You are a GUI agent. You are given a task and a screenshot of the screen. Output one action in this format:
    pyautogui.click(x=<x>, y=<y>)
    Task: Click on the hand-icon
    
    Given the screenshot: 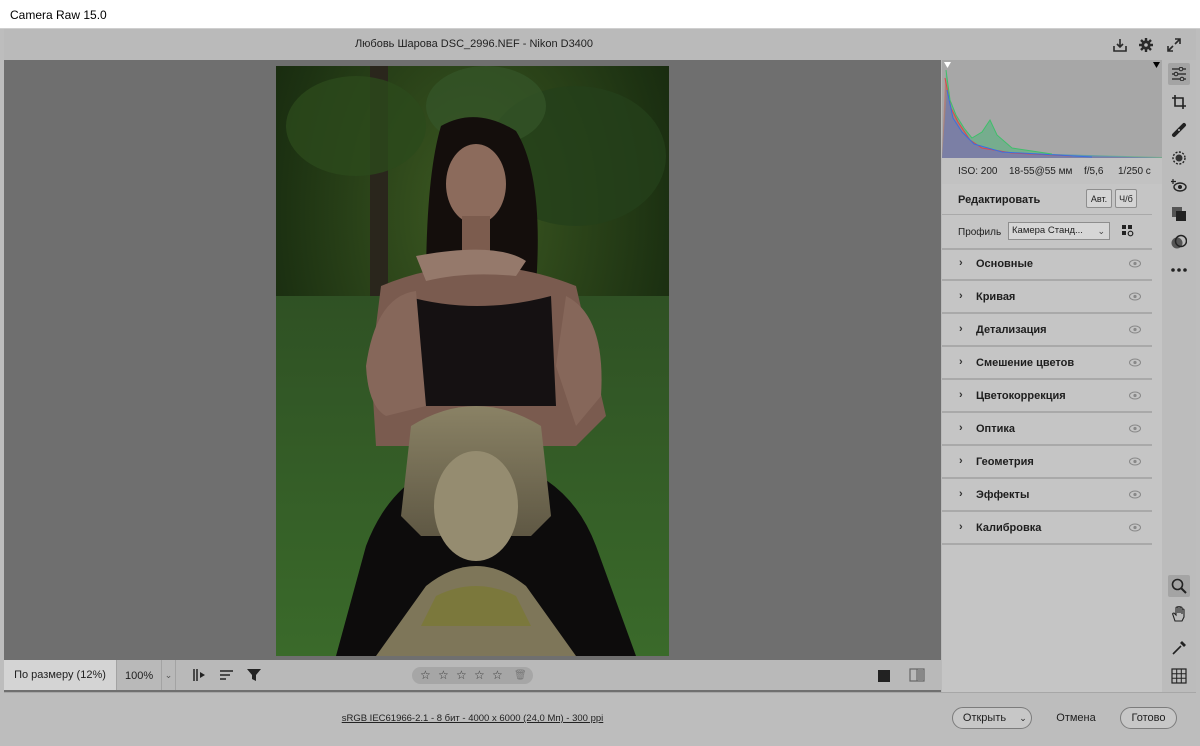 What is the action you would take?
    pyautogui.click(x=1179, y=614)
    